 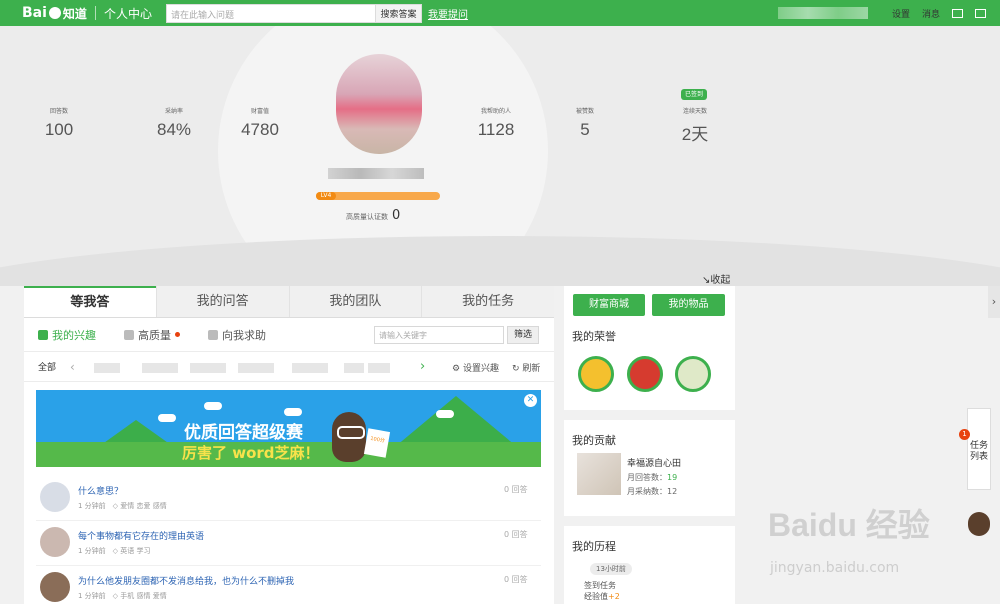 I want to click on stat-value: 1128, so click(x=496, y=129).